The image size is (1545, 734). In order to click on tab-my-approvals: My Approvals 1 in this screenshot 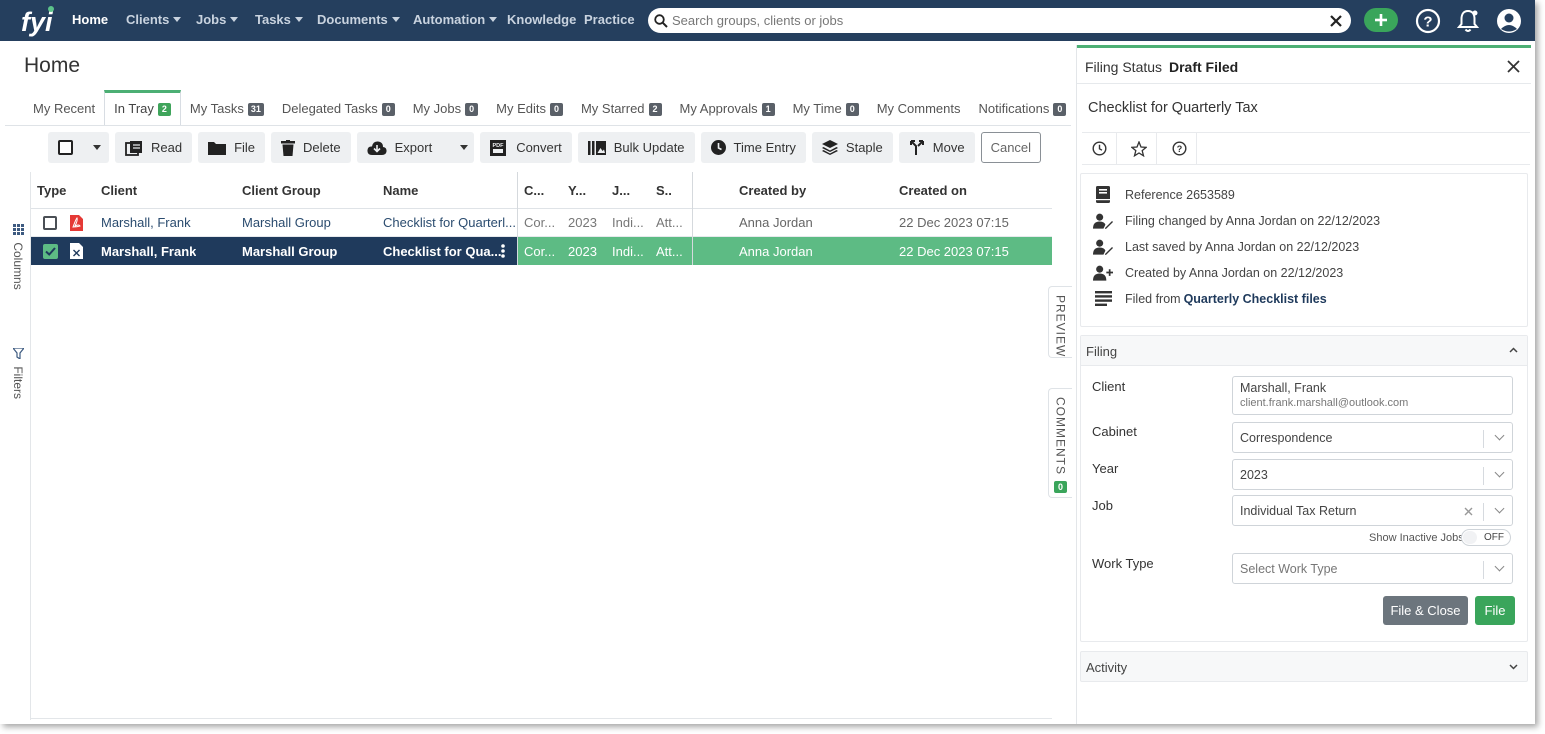, I will do `click(727, 108)`.